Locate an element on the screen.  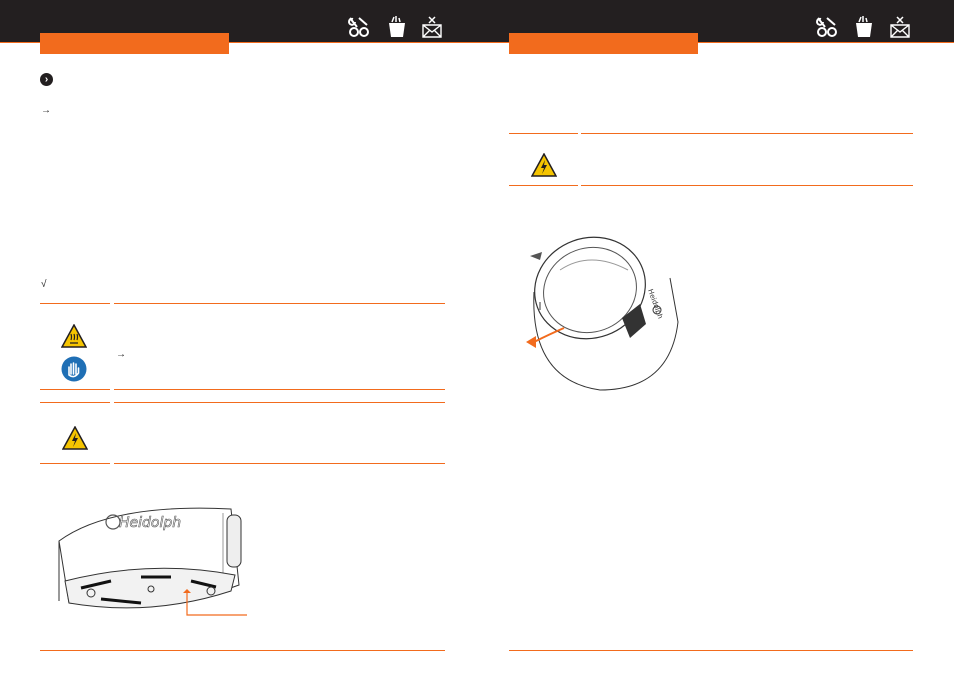
ring-rotation-figure: Heidolph is located at coordinates (605, 315).